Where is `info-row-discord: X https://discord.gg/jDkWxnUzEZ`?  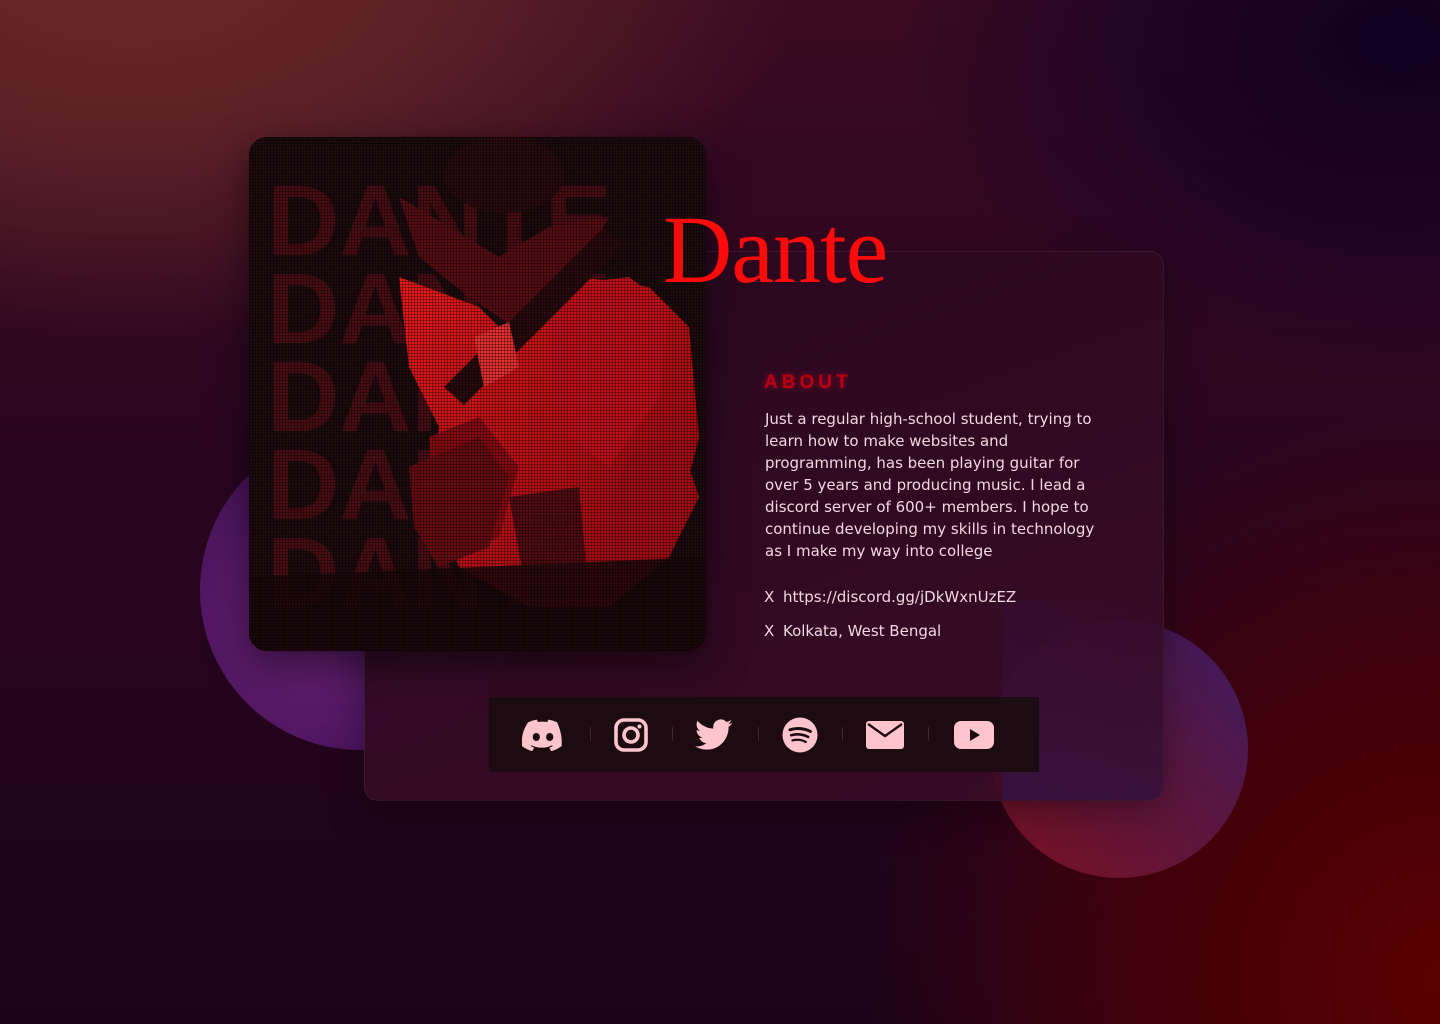 info-row-discord: X https://discord.gg/jDkWxnUzEZ is located at coordinates (890, 597).